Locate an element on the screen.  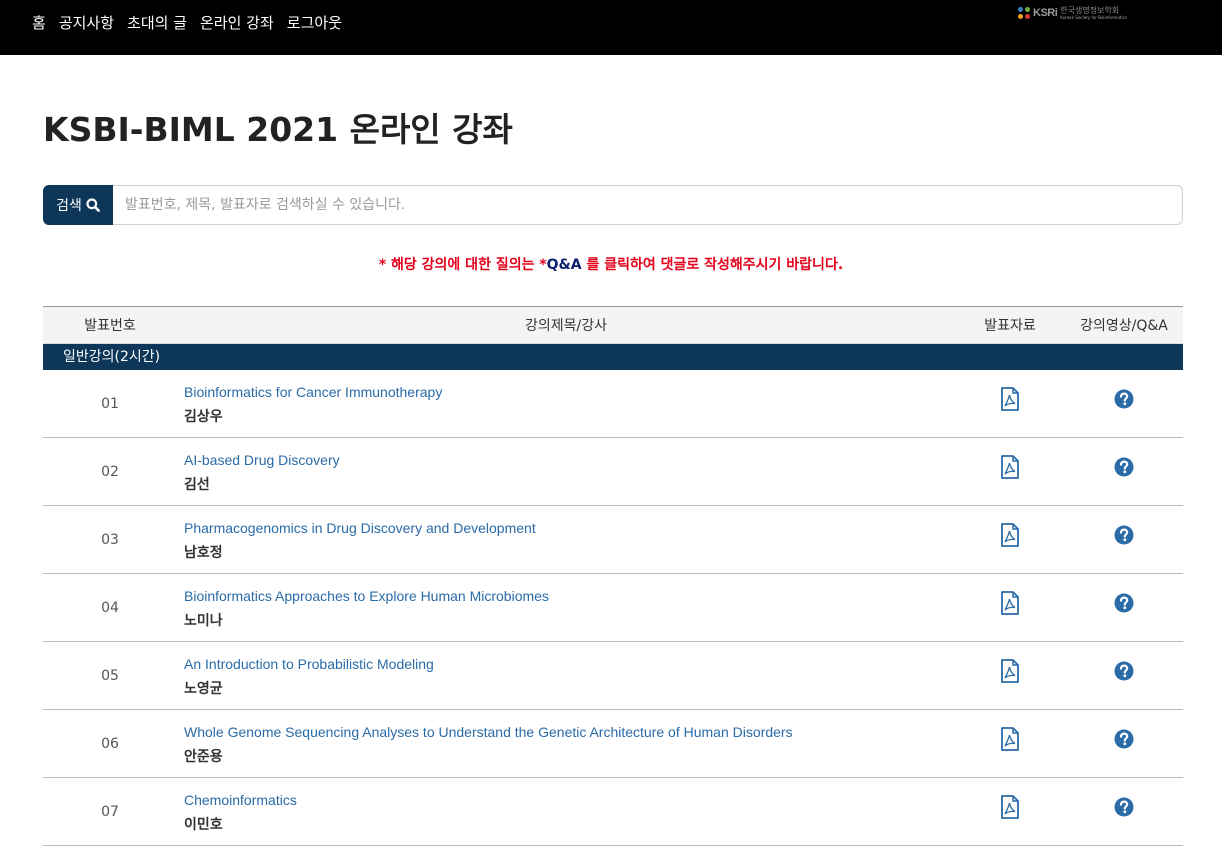
lecture-number: 07 is located at coordinates (110, 811).